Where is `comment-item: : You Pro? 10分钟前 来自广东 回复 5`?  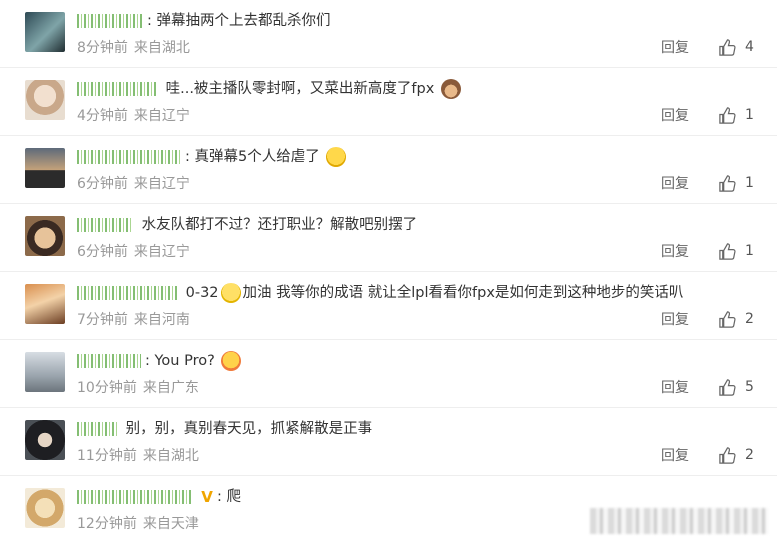 comment-item: : You Pro? 10分钟前 来自广东 回复 5 is located at coordinates (388, 374).